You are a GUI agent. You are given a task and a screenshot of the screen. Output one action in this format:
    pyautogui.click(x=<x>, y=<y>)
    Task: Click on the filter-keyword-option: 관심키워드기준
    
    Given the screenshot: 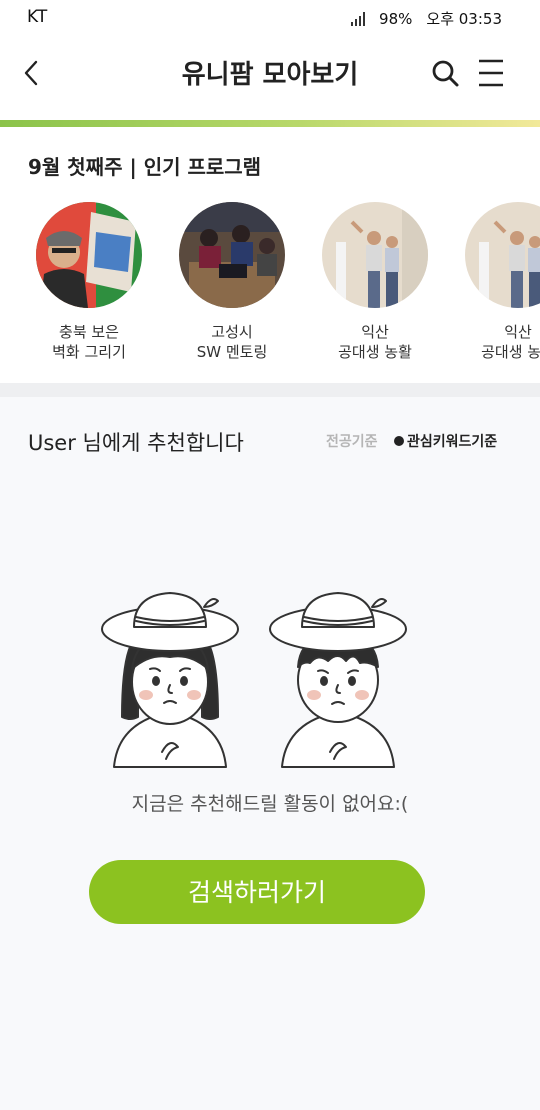 What is the action you would take?
    pyautogui.click(x=445, y=441)
    